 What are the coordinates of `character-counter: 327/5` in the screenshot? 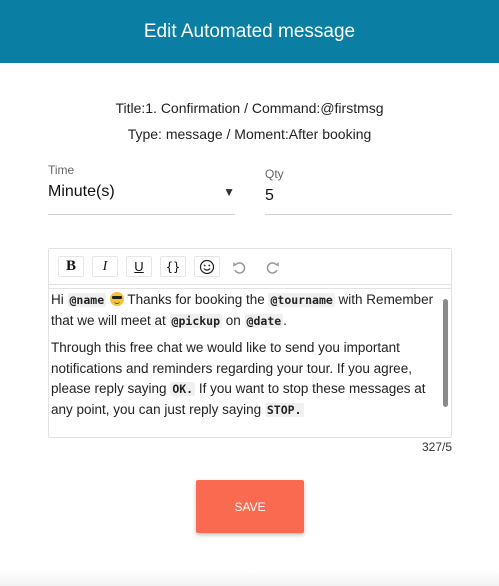 It's located at (436, 447).